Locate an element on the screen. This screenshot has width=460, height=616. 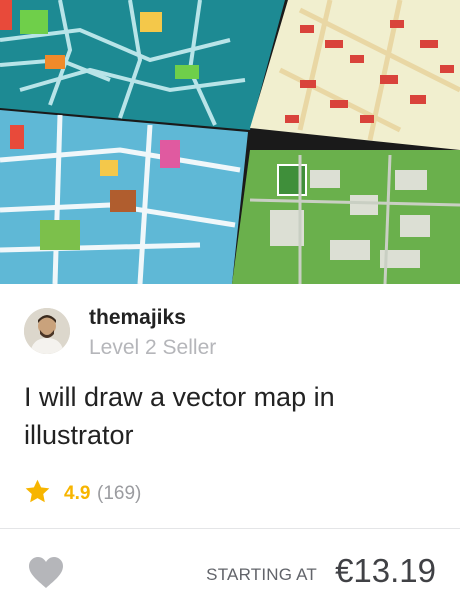
price-label: STARTING AT is located at coordinates (261, 574).